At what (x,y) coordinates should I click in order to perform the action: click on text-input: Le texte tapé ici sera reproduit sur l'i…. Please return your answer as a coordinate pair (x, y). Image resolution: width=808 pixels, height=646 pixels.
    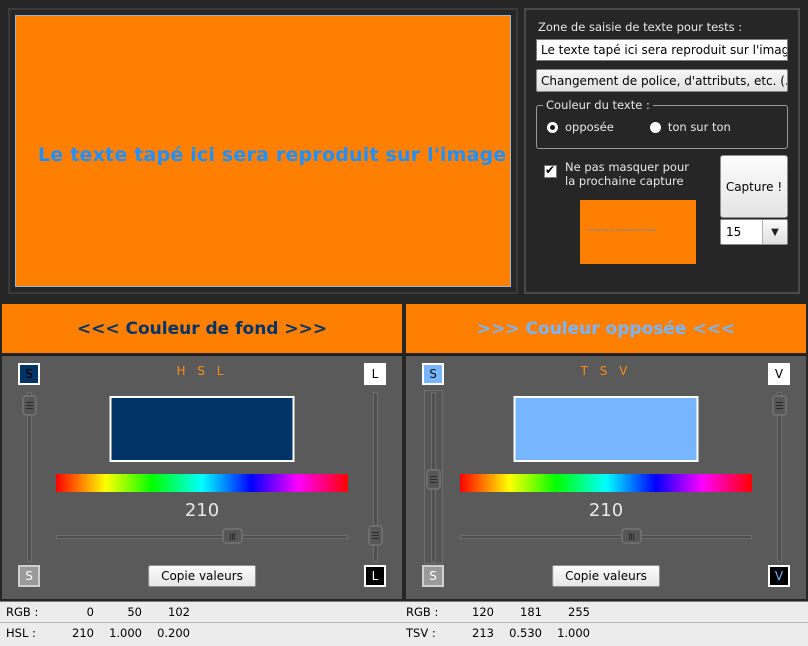
    Looking at the image, I should click on (662, 50).